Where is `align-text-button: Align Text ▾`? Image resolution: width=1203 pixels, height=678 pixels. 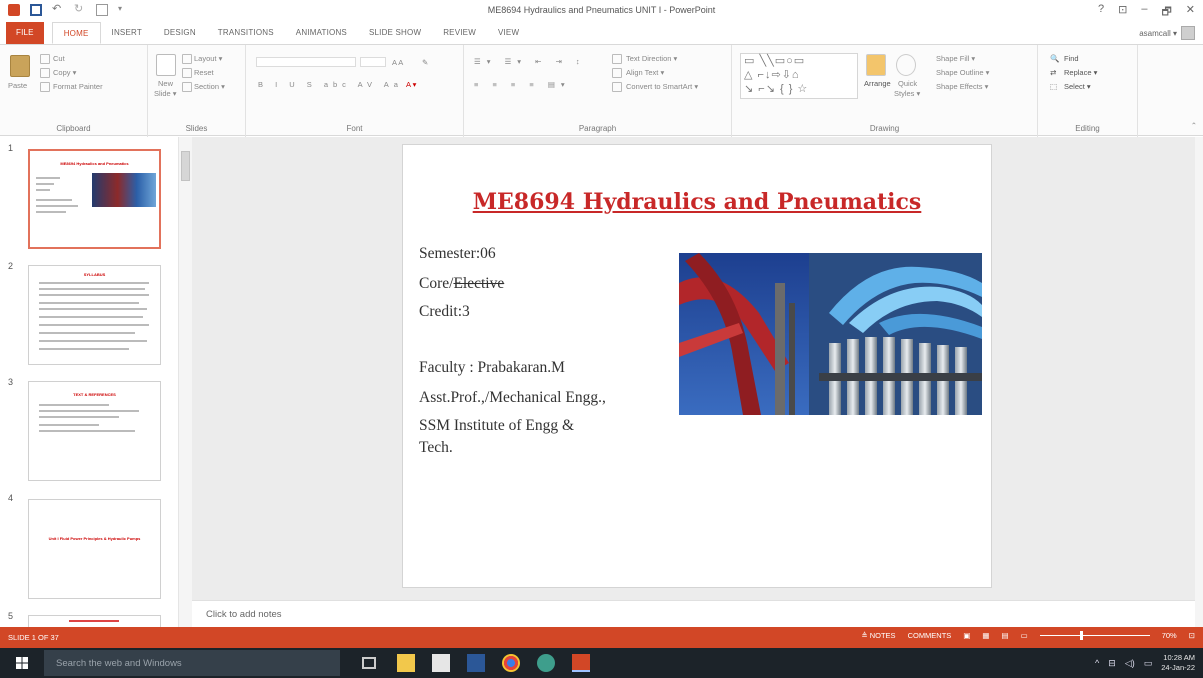
align-text-button: Align Text ▾ is located at coordinates (645, 72).